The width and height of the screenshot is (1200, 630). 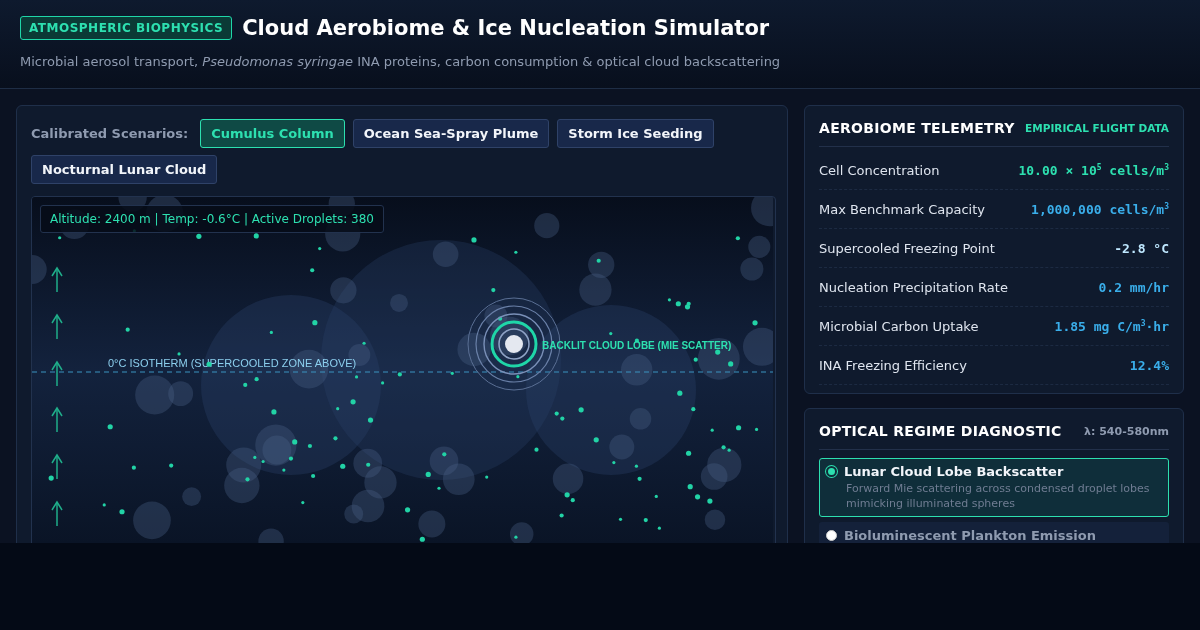 What do you see at coordinates (506, 28) in the screenshot?
I see `page-title: Cloud Aerobiome & Ice Nucleation Simulator` at bounding box center [506, 28].